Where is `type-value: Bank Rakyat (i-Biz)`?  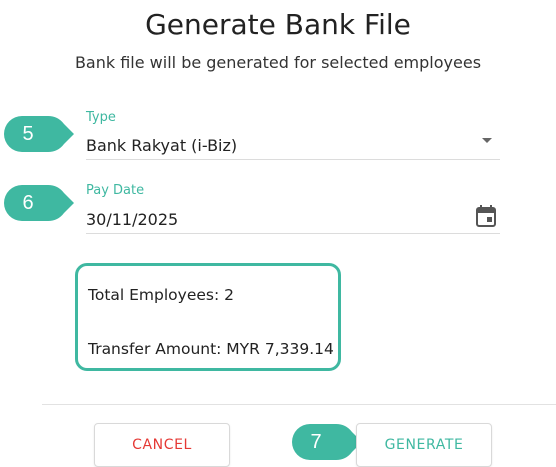 type-value: Bank Rakyat (i-Biz) is located at coordinates (162, 145).